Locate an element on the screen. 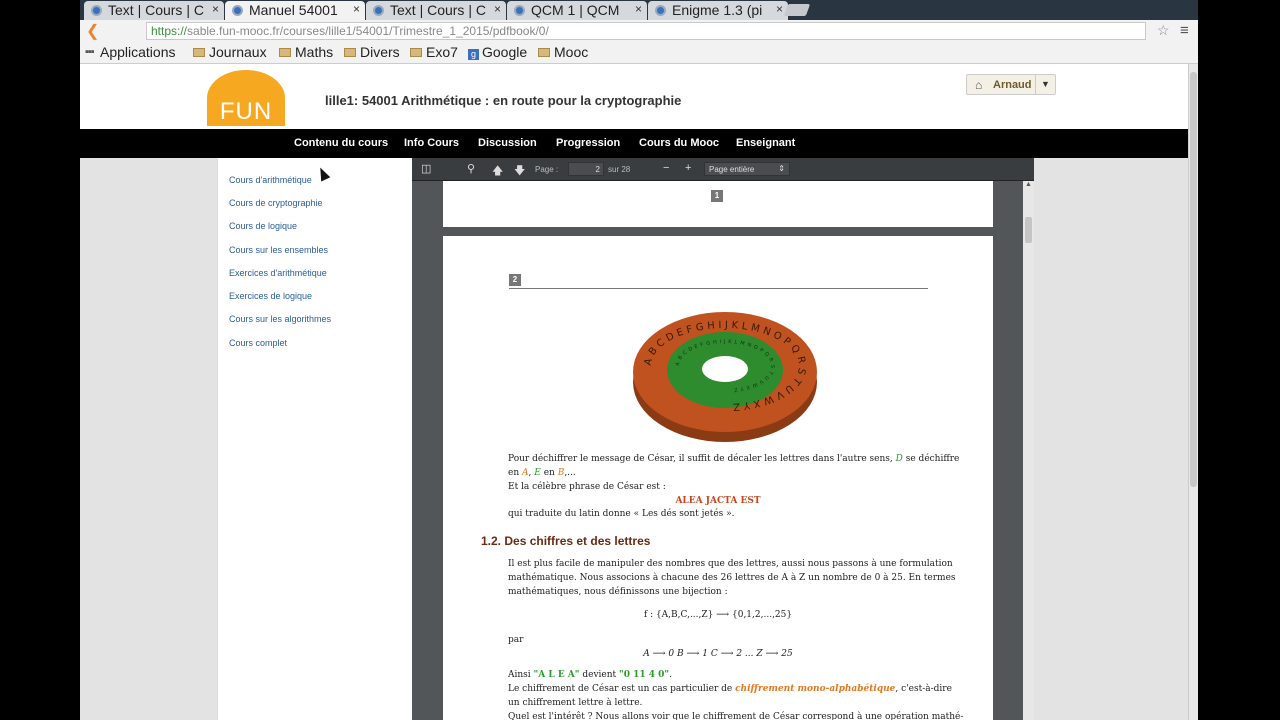 The image size is (1280, 720). ainsi-line: Ainsi "A L E A" devient "0 11 4 0". is located at coordinates (590, 675).